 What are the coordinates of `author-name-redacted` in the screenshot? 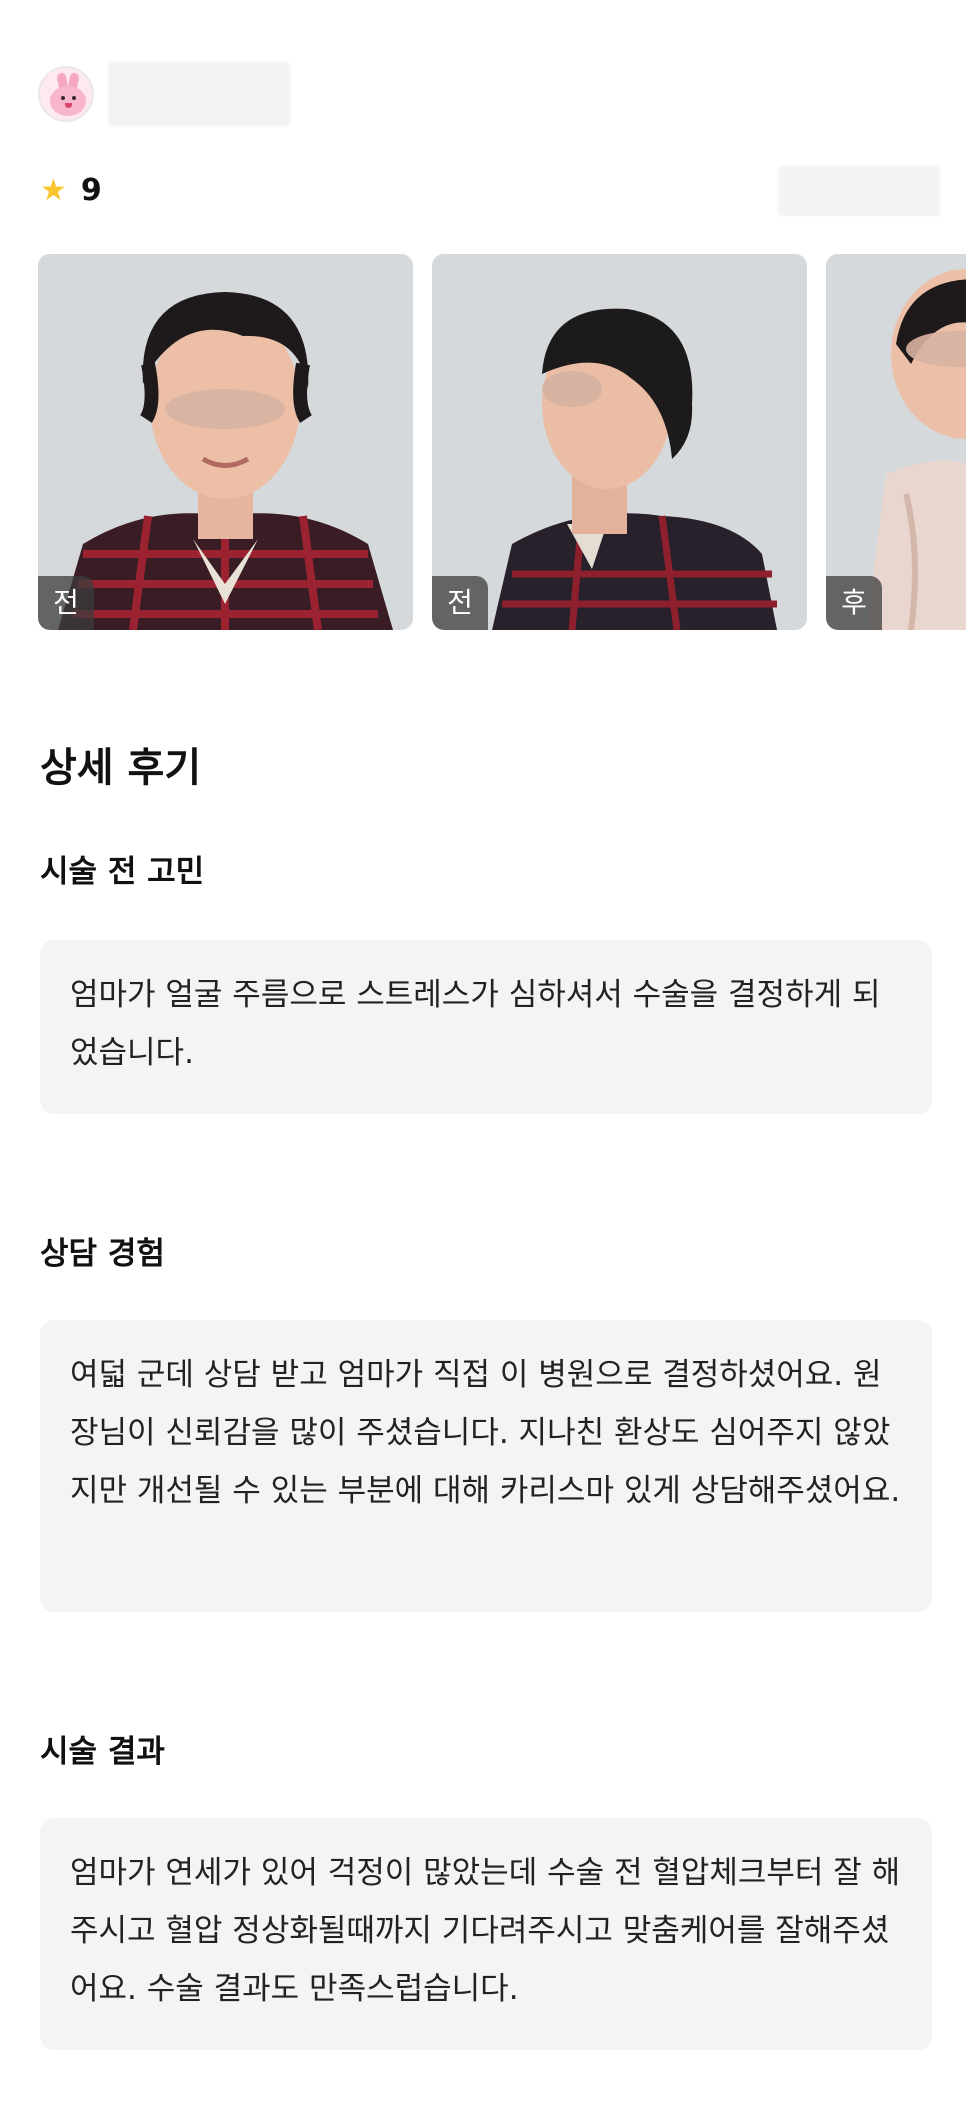 It's located at (199, 94).